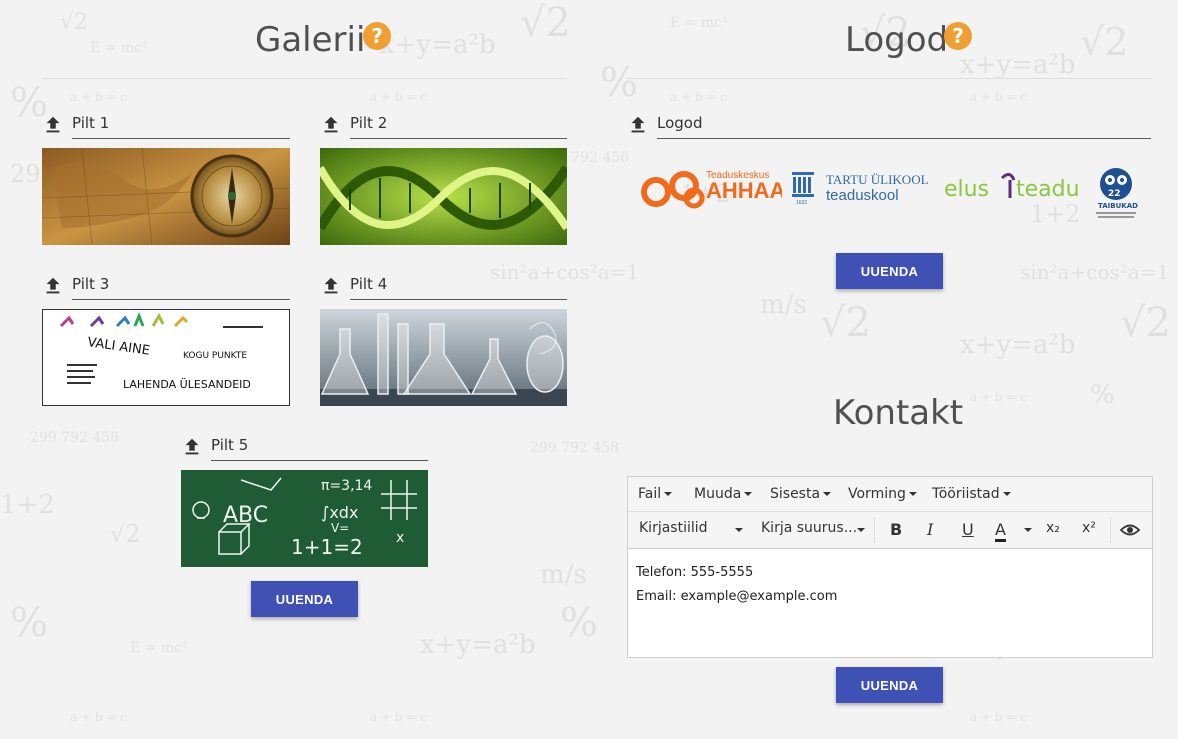 This screenshot has width=1178, height=739. What do you see at coordinates (443, 196) in the screenshot?
I see `pilt-2-image` at bounding box center [443, 196].